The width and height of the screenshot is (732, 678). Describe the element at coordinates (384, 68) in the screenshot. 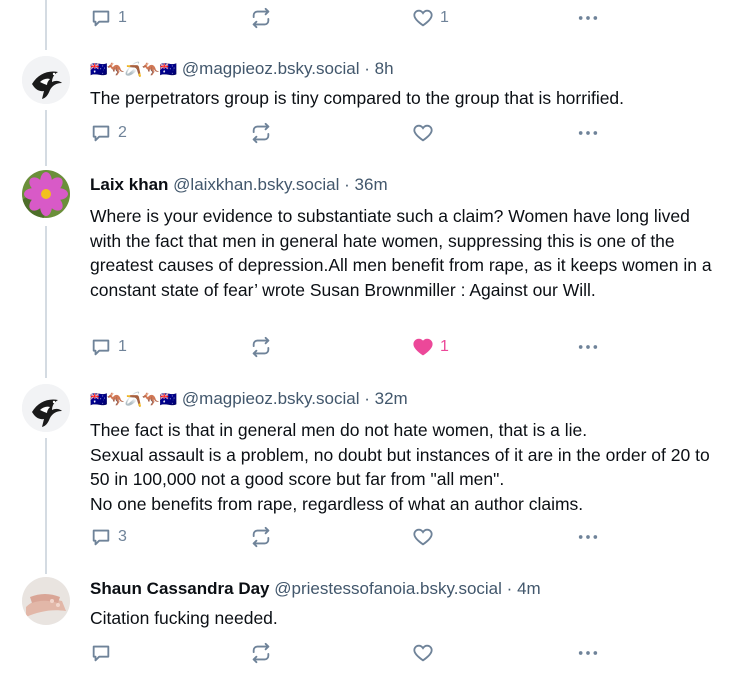

I see `timestamp: 8h` at that location.